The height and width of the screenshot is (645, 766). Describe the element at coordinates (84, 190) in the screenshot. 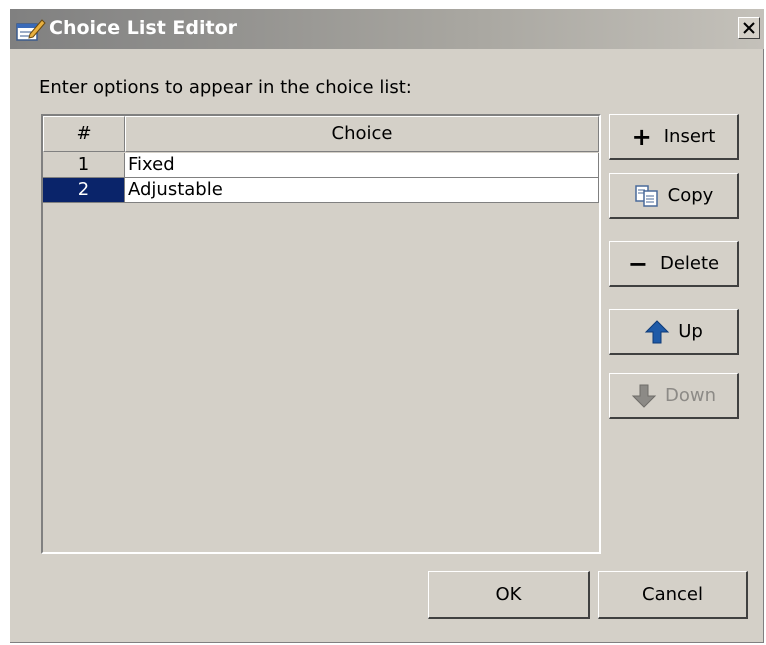

I see `row-number-cell-selected: 2` at that location.